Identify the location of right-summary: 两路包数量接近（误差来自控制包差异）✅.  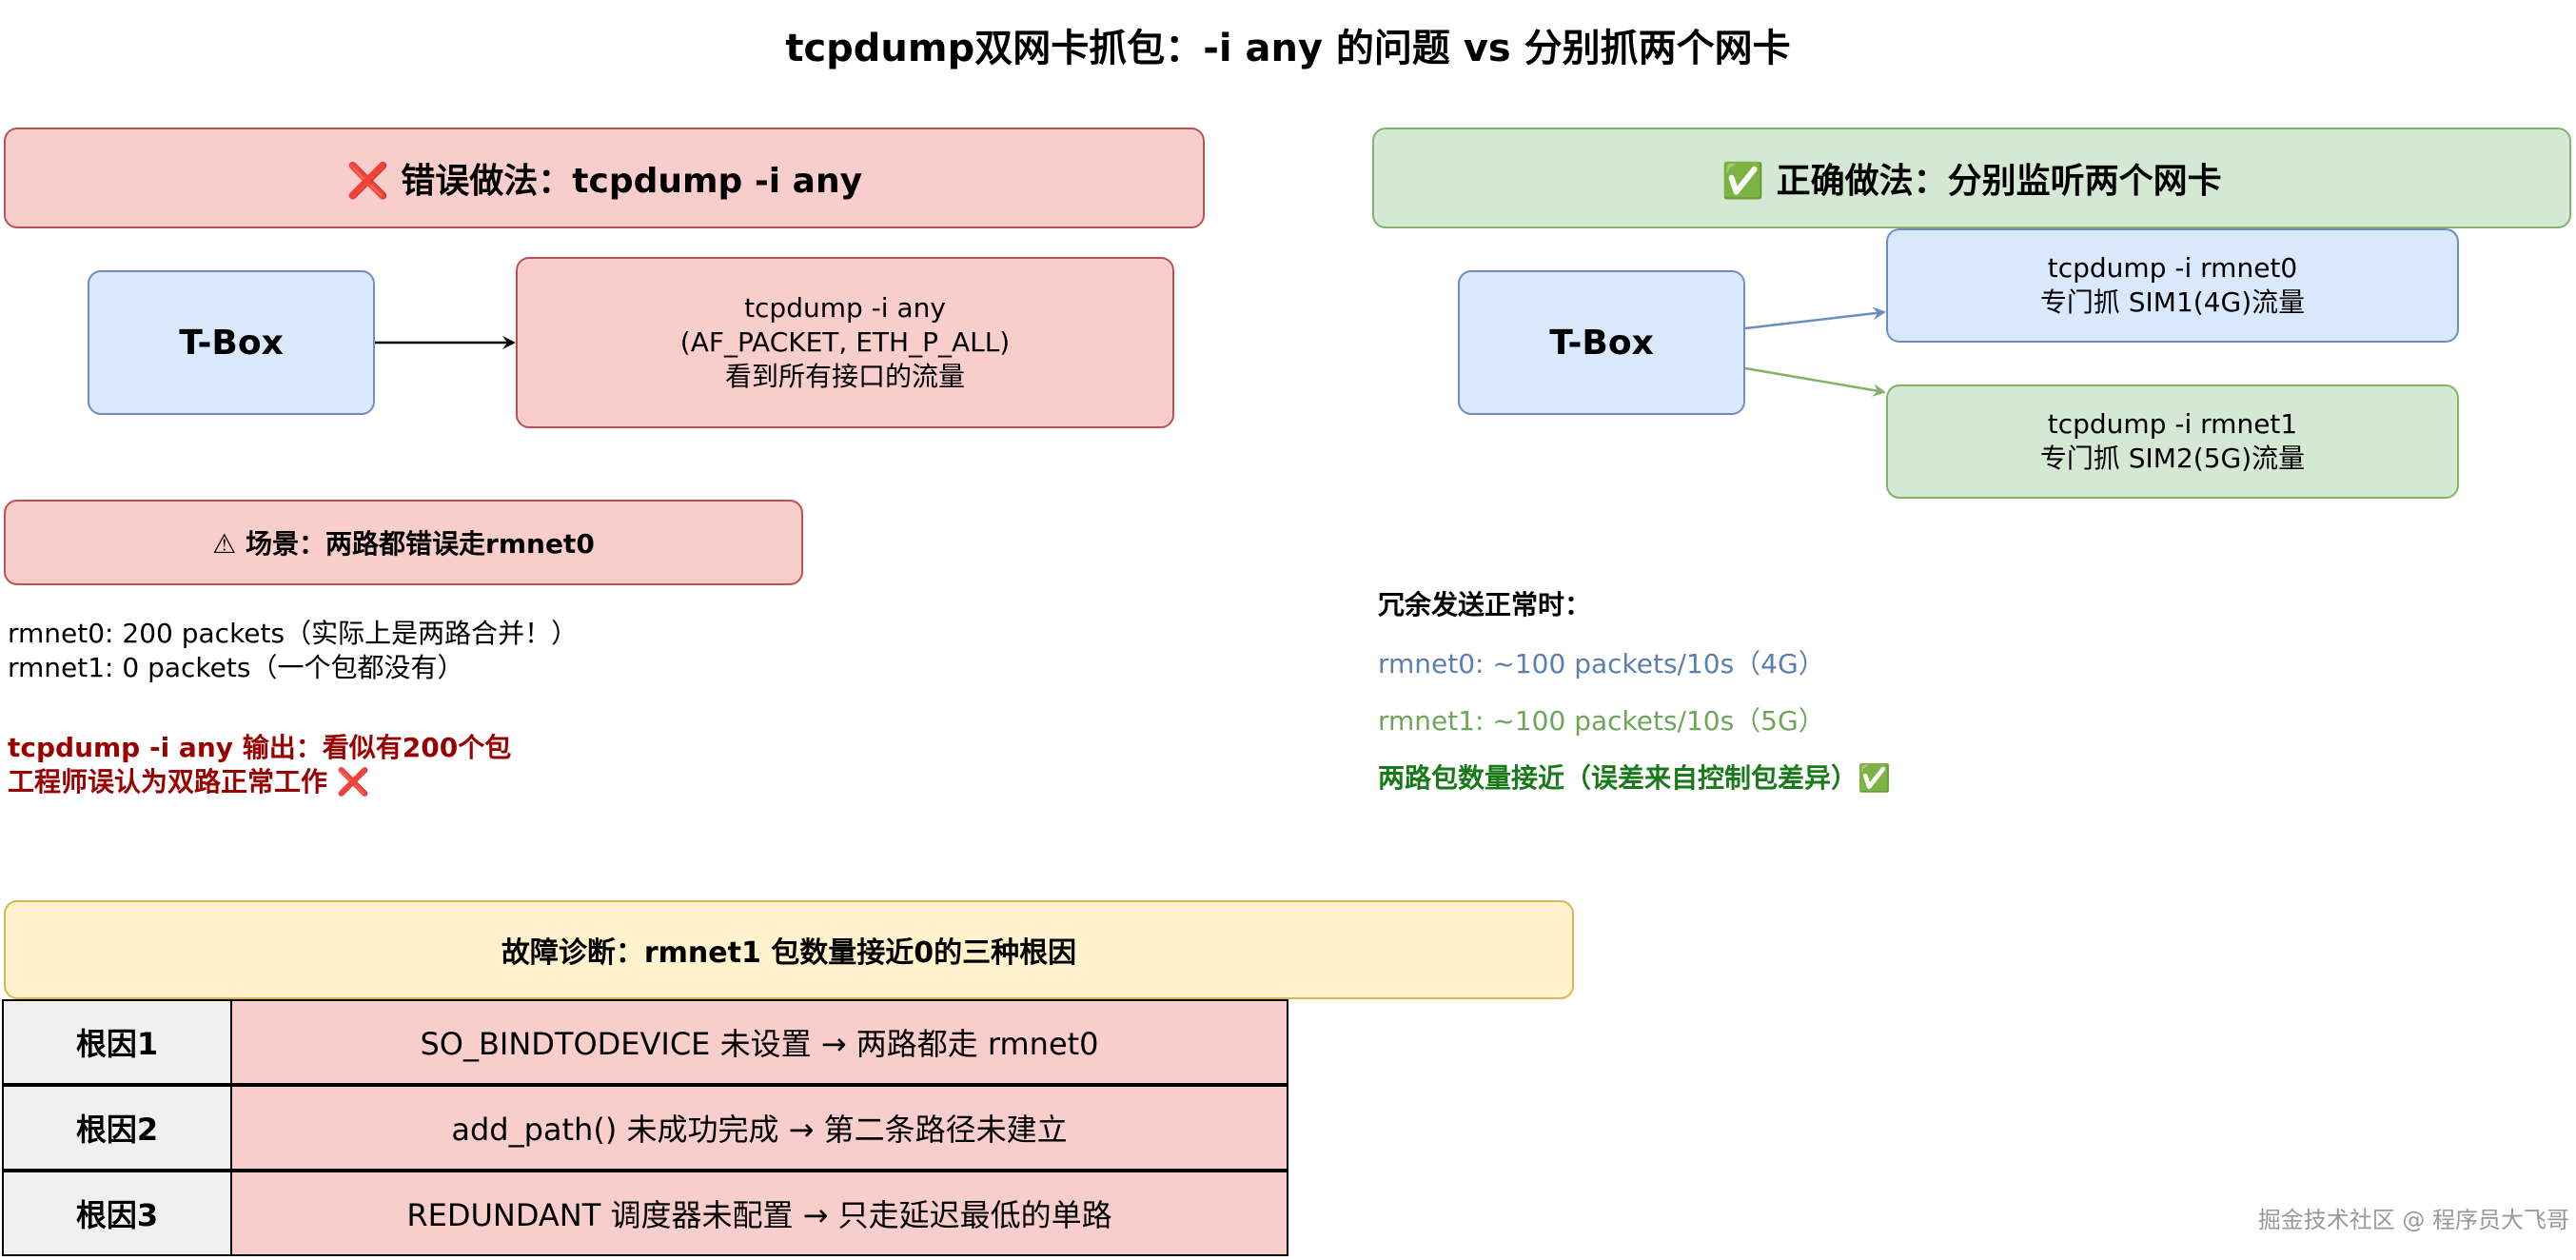
(1634, 778).